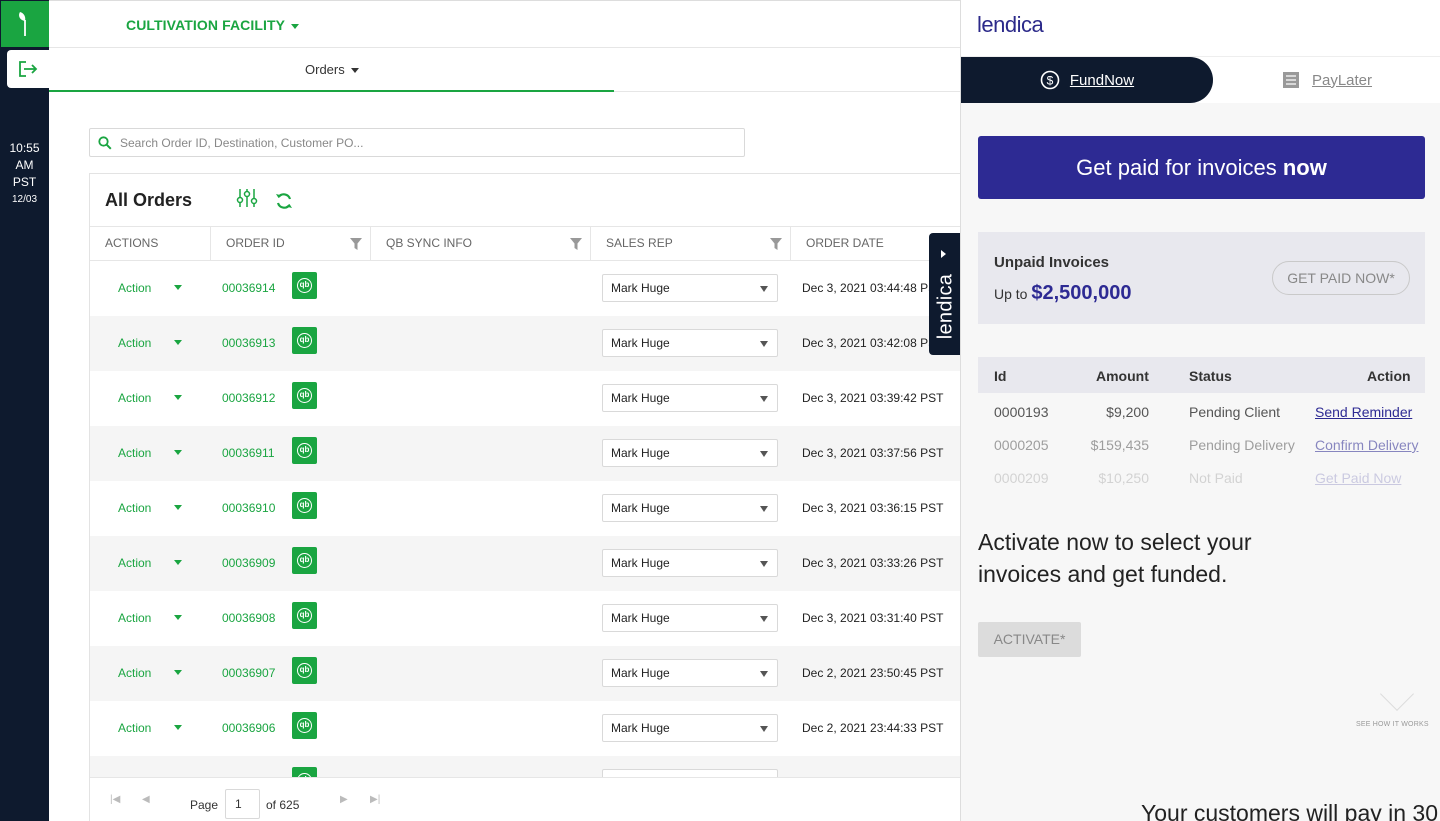 This screenshot has width=1440, height=821. What do you see at coordinates (873, 288) in the screenshot?
I see `order-date: Dec 3, 2021 03:44:48 PST` at bounding box center [873, 288].